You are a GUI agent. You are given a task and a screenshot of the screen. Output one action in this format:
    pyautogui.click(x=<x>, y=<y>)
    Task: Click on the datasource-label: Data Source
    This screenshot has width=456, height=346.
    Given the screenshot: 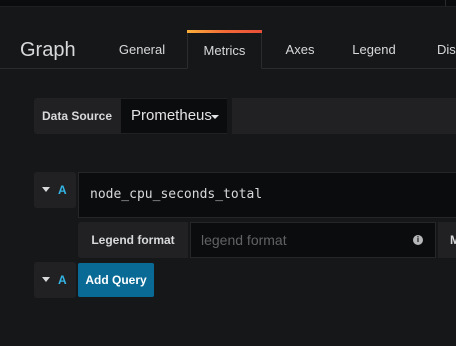 What is the action you would take?
    pyautogui.click(x=77, y=116)
    